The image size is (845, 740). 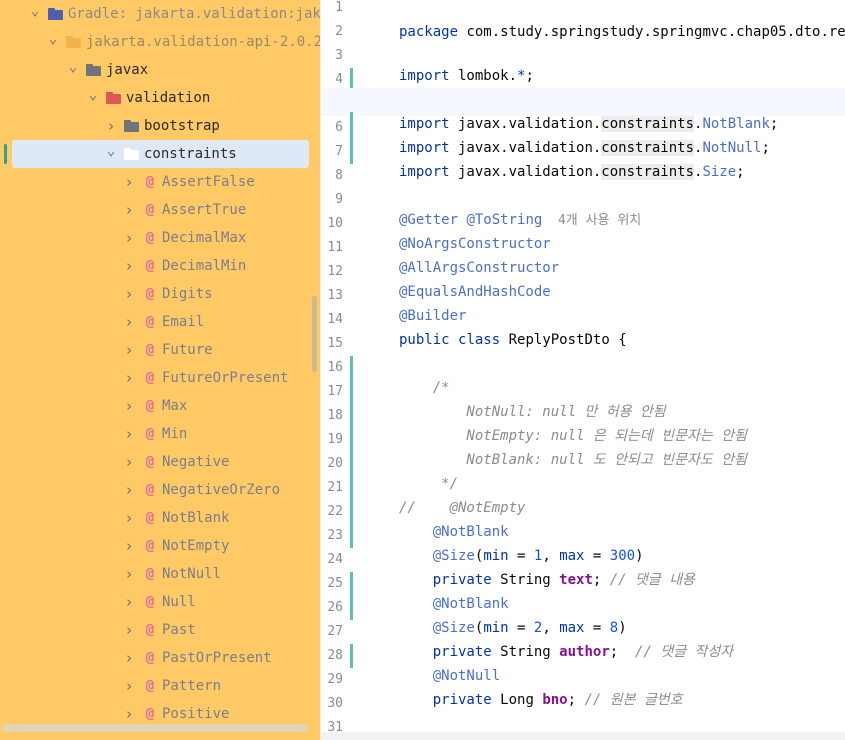 I want to click on tree-item-label: Null, so click(x=179, y=602).